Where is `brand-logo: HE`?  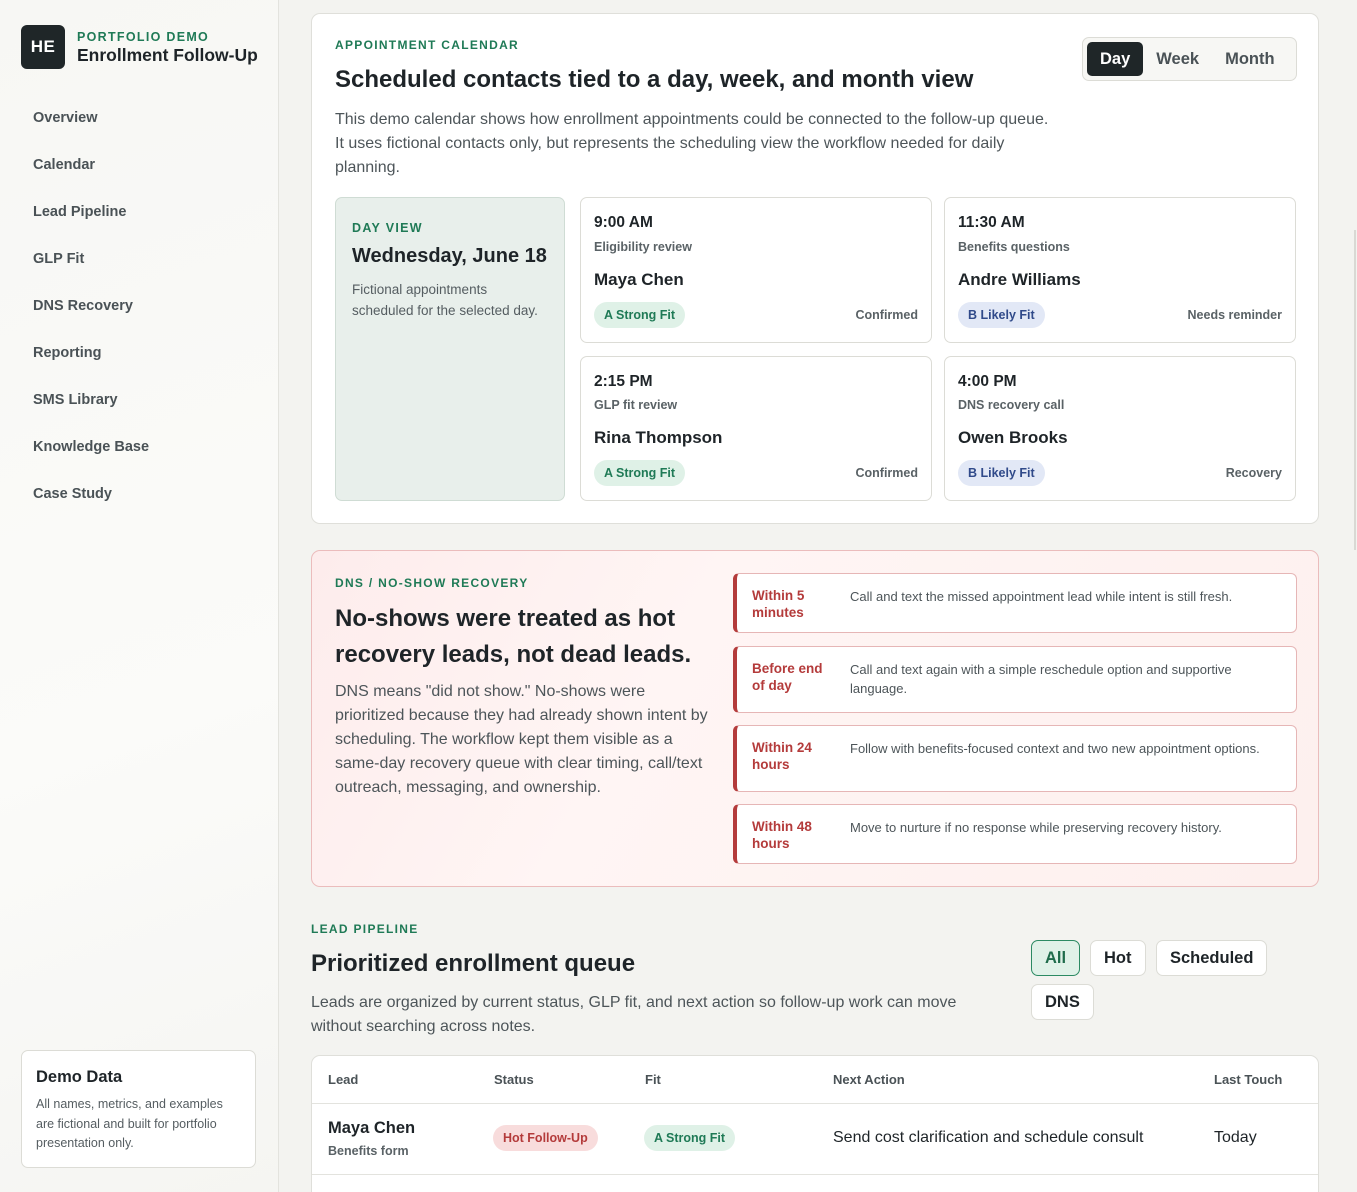
brand-logo: HE is located at coordinates (43, 47).